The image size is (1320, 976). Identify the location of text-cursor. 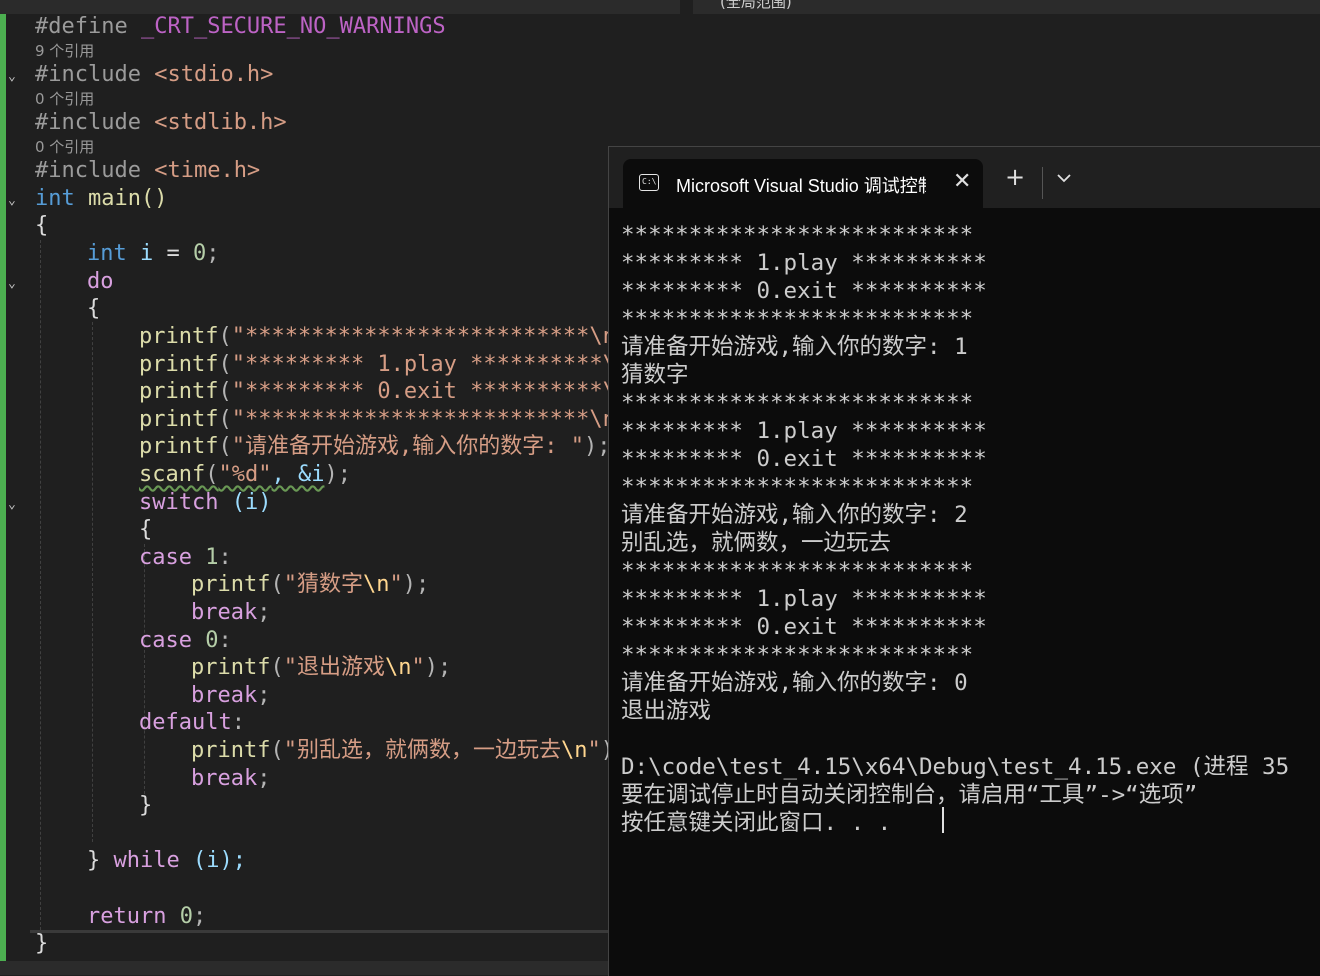
(943, 820).